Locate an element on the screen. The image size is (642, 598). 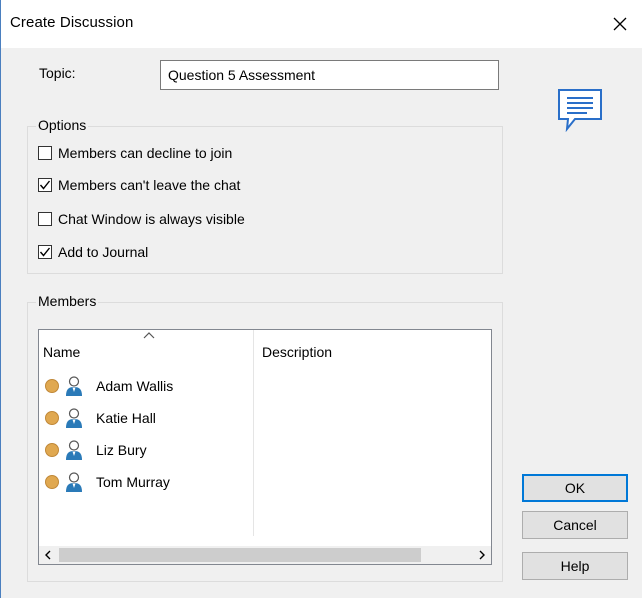
close-button is located at coordinates (619, 24).